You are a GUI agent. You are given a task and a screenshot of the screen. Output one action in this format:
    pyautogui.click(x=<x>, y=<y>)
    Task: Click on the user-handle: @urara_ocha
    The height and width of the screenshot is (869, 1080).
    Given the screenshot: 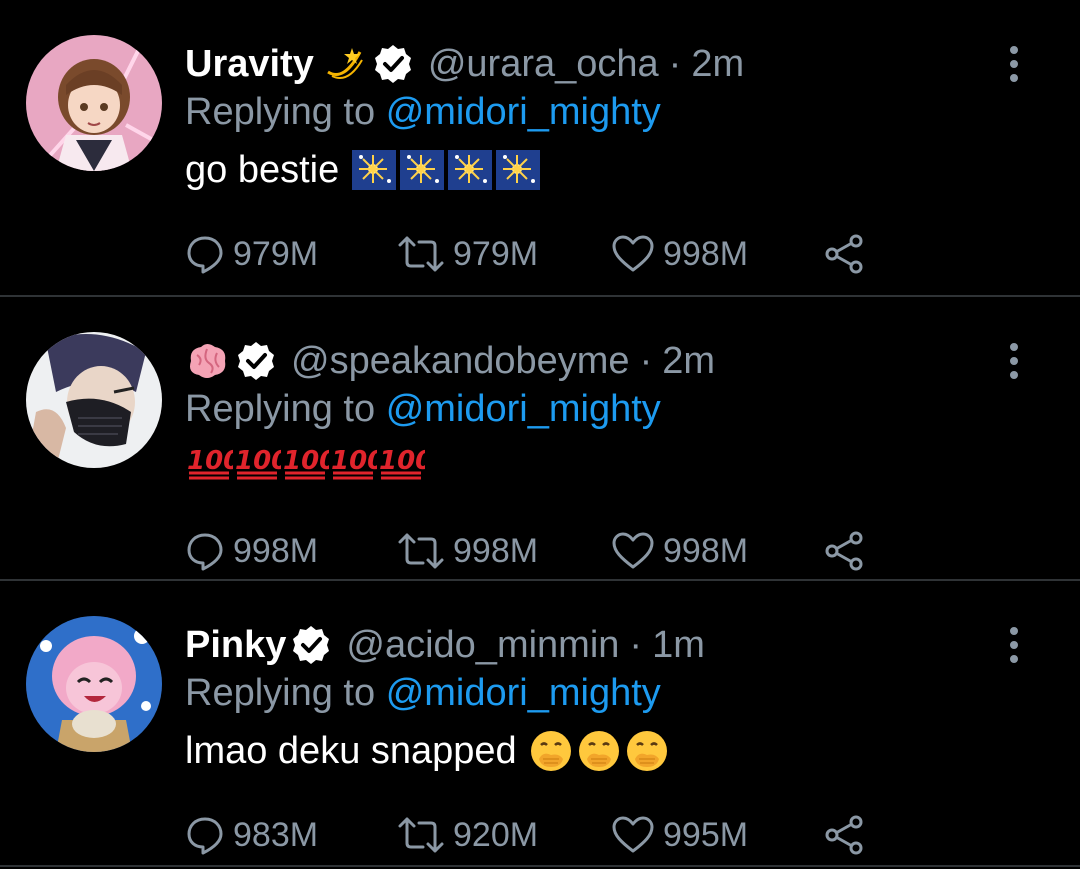 What is the action you would take?
    pyautogui.click(x=543, y=64)
    